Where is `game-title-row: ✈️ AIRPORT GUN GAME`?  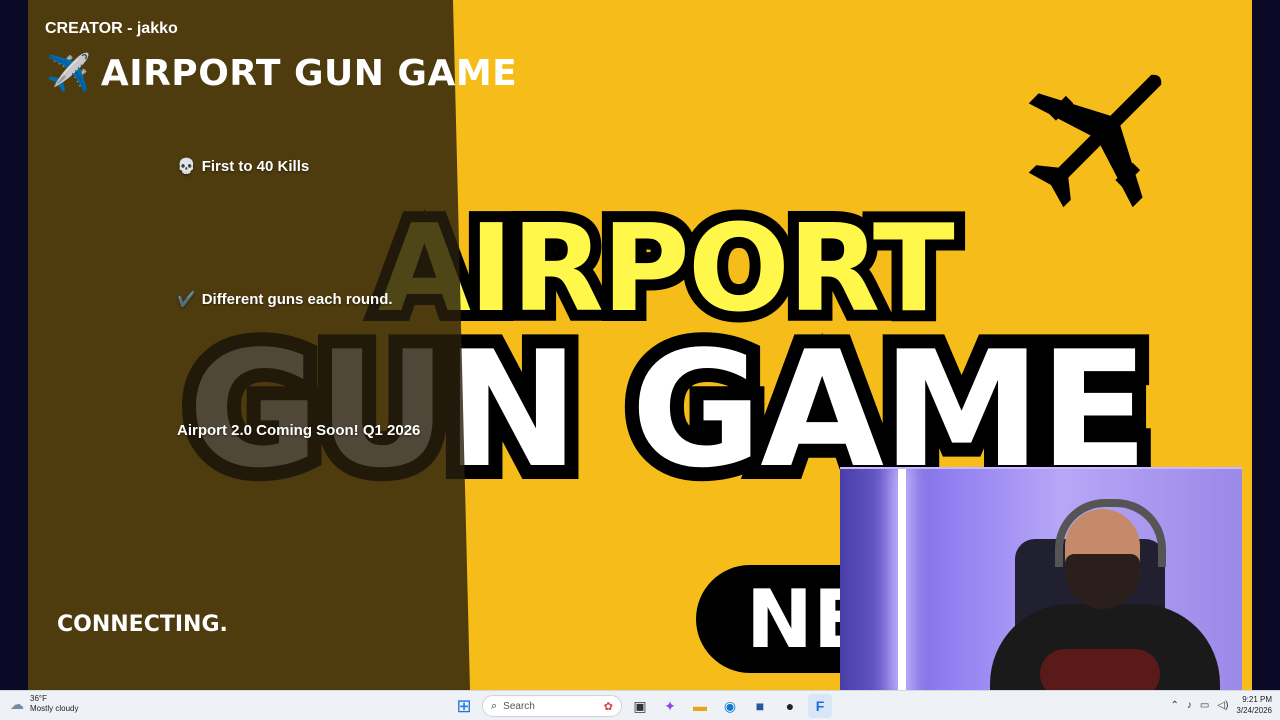 game-title-row: ✈️ AIRPORT GUN GAME is located at coordinates (281, 73).